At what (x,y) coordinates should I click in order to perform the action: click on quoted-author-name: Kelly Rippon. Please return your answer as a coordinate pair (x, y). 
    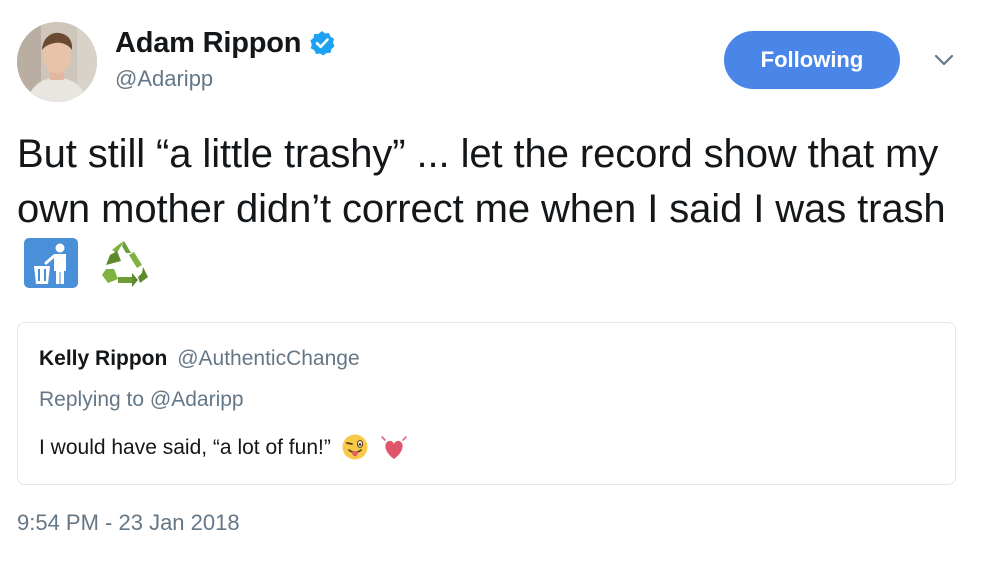
    Looking at the image, I should click on (103, 358).